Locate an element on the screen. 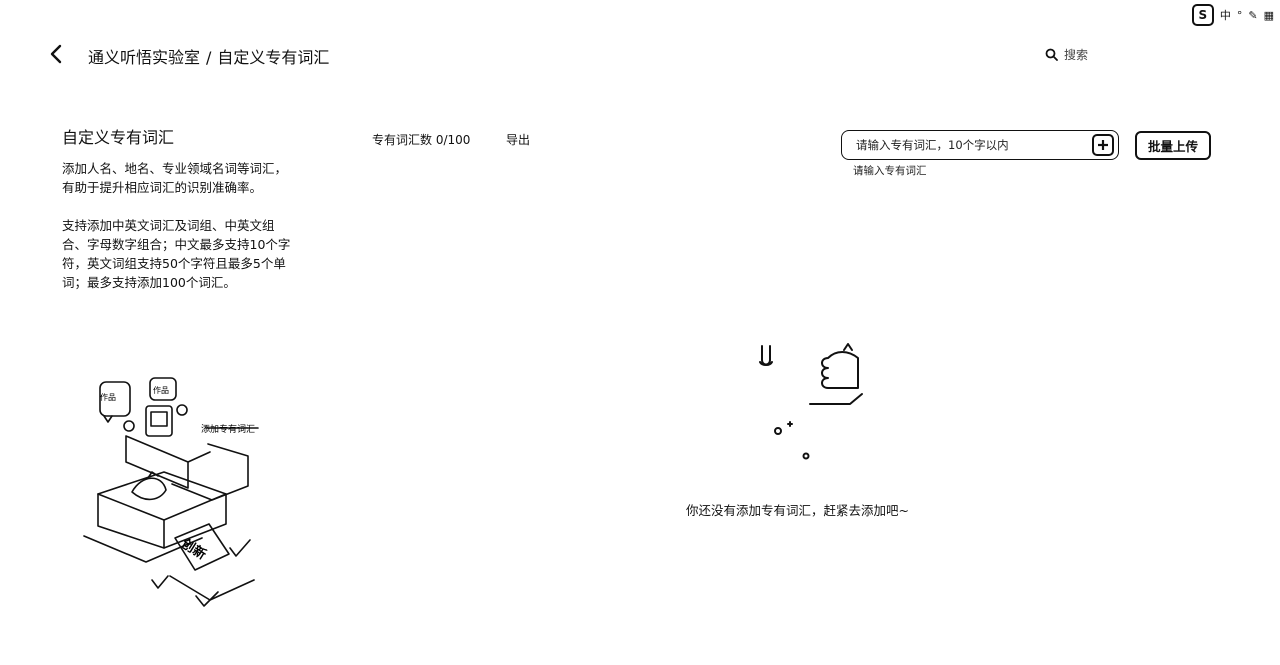 This screenshot has height=665, width=1280. input-hint: 请输入专有词汇 is located at coordinates (890, 171).